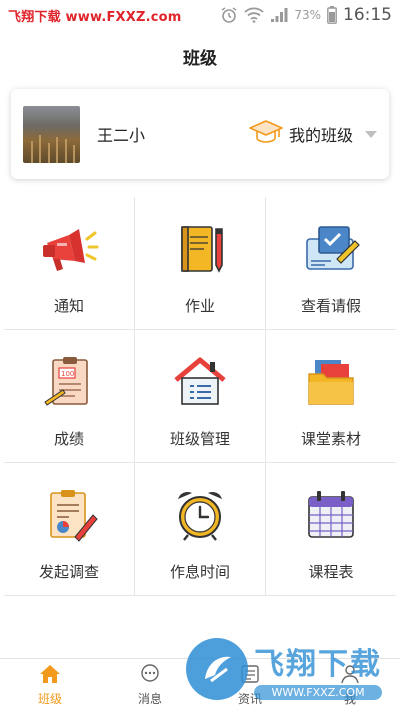 This screenshot has height=712, width=400. I want to click on grid-item-view-leave: 查看请假, so click(331, 263).